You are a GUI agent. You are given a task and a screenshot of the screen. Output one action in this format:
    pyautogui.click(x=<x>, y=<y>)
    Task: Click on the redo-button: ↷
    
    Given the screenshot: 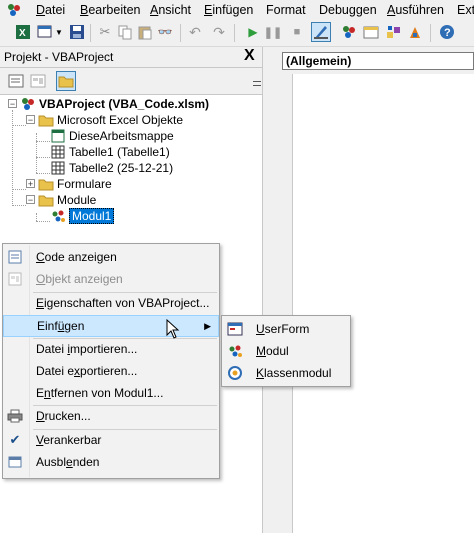 What is the action you would take?
    pyautogui.click(x=219, y=32)
    